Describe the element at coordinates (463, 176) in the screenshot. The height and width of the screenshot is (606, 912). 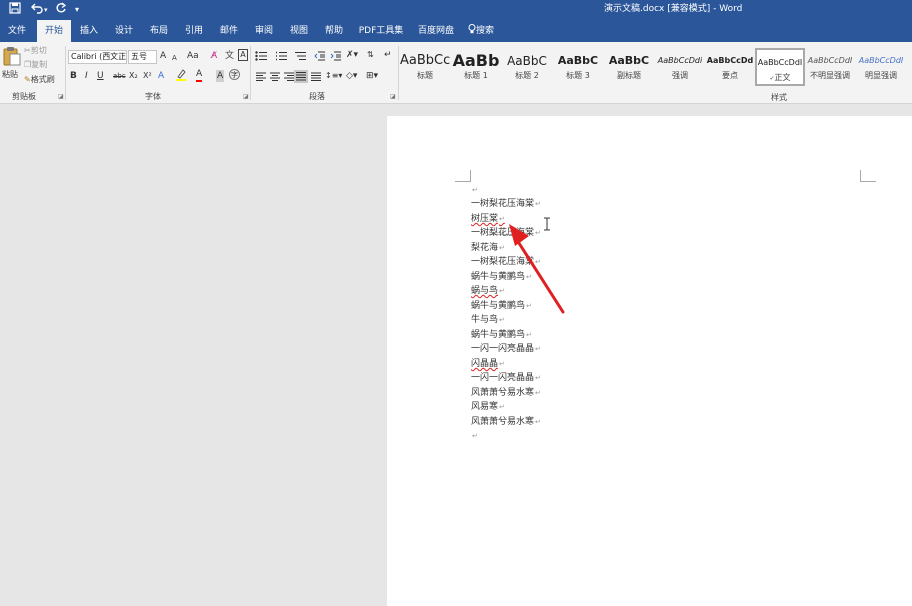
I see `crop-mark-left` at that location.